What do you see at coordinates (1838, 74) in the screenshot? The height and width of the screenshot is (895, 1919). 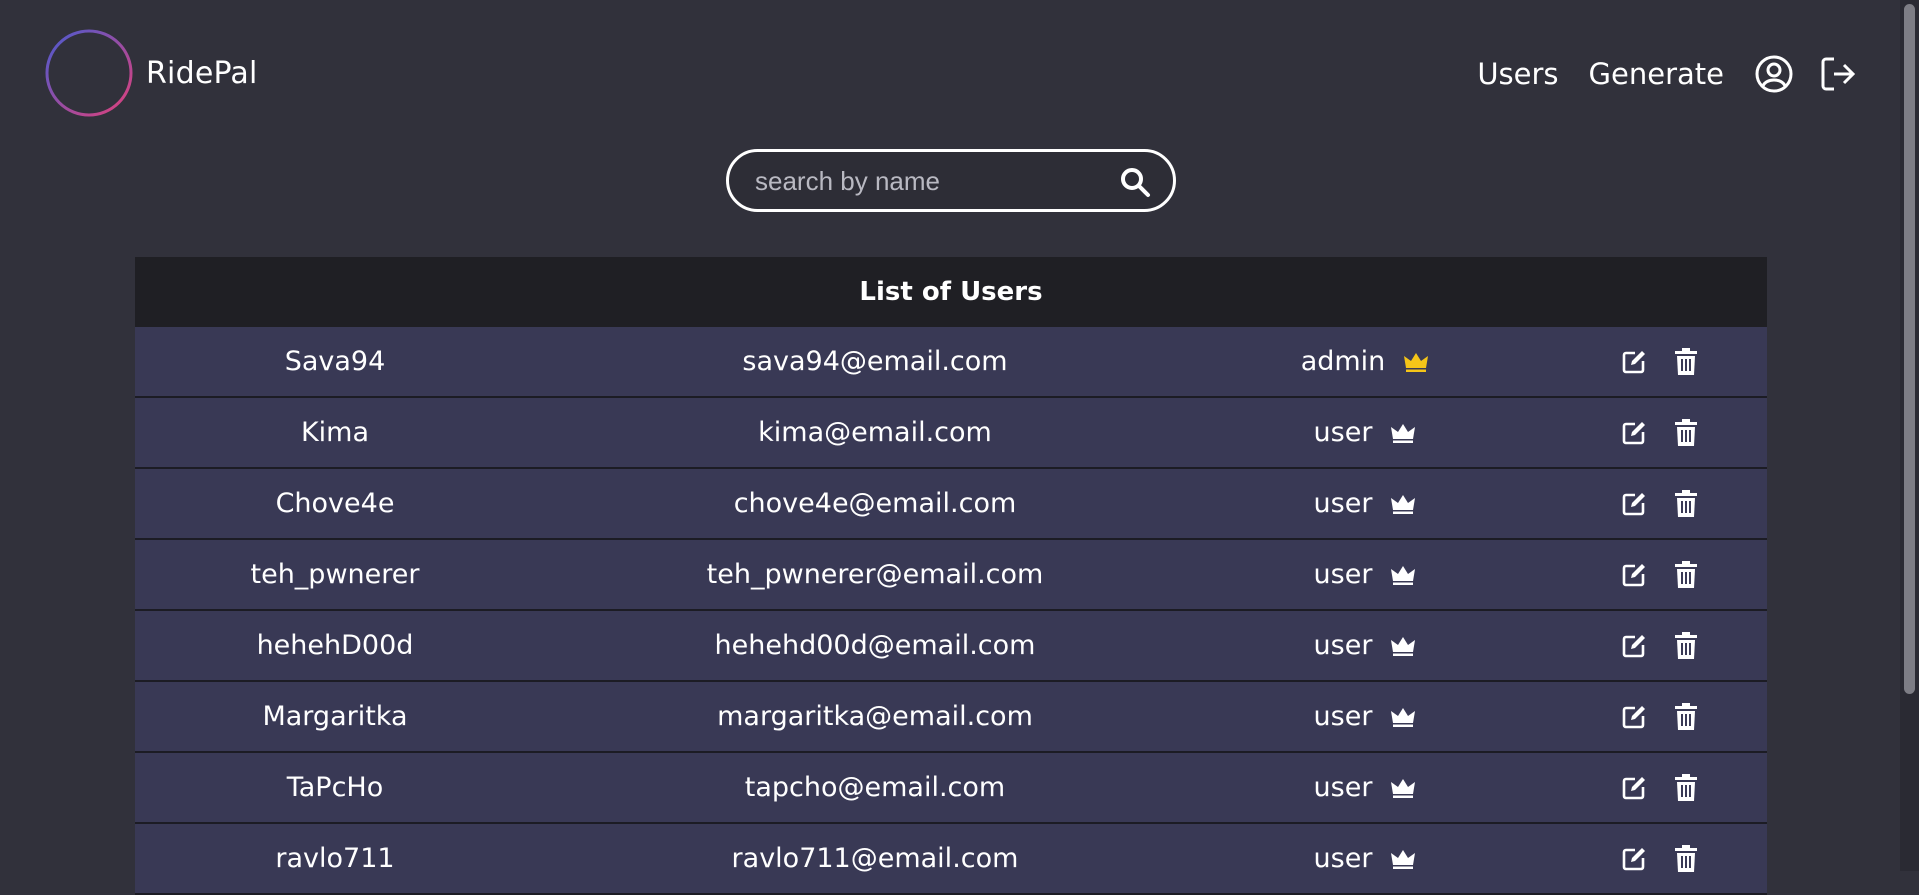 I see `sign-out-icon` at bounding box center [1838, 74].